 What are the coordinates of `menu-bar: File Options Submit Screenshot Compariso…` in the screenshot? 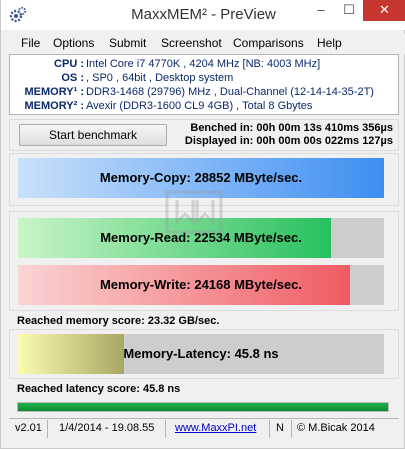 It's located at (203, 44).